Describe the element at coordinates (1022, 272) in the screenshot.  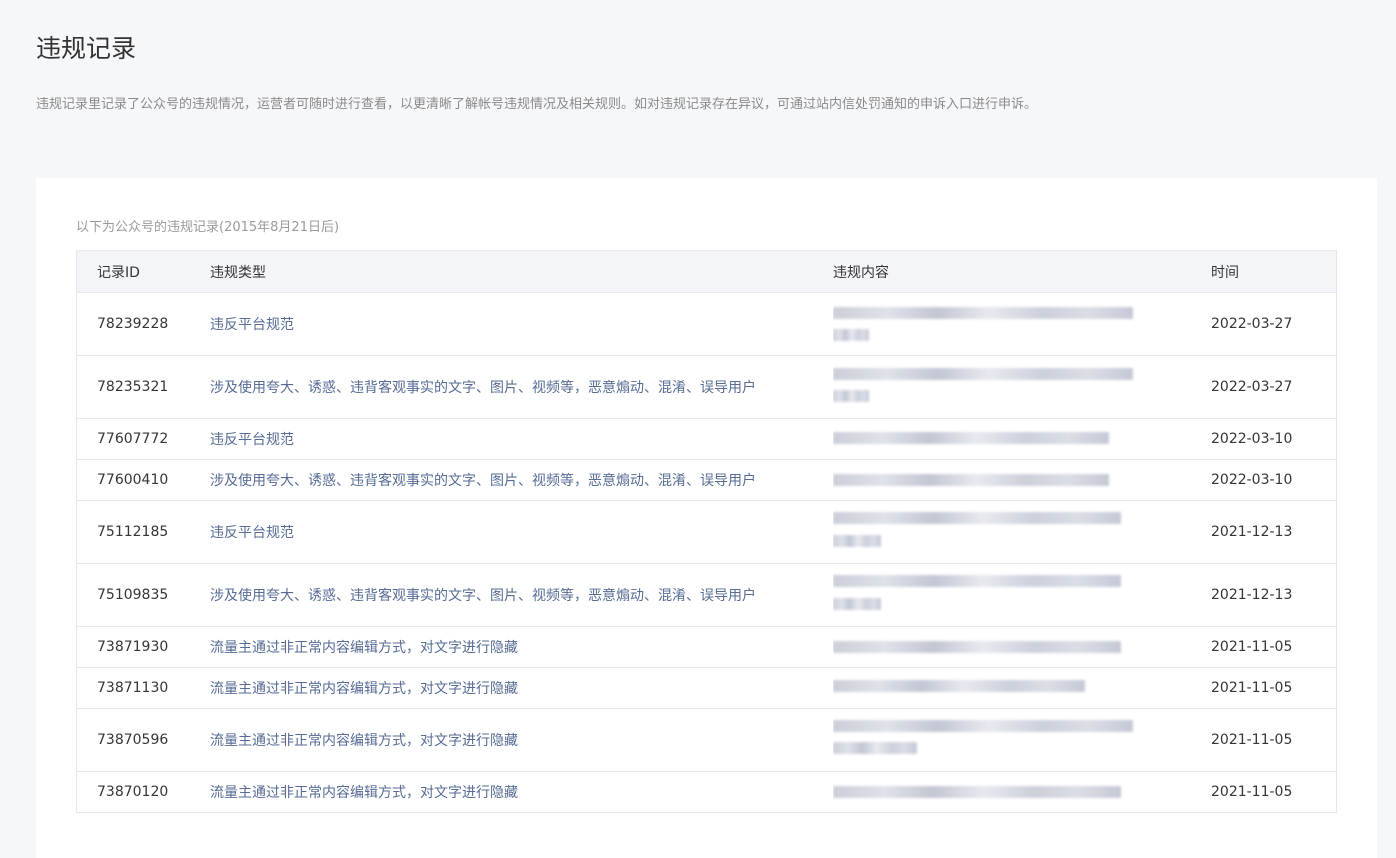
I see `header-violation-content: 违规内容` at that location.